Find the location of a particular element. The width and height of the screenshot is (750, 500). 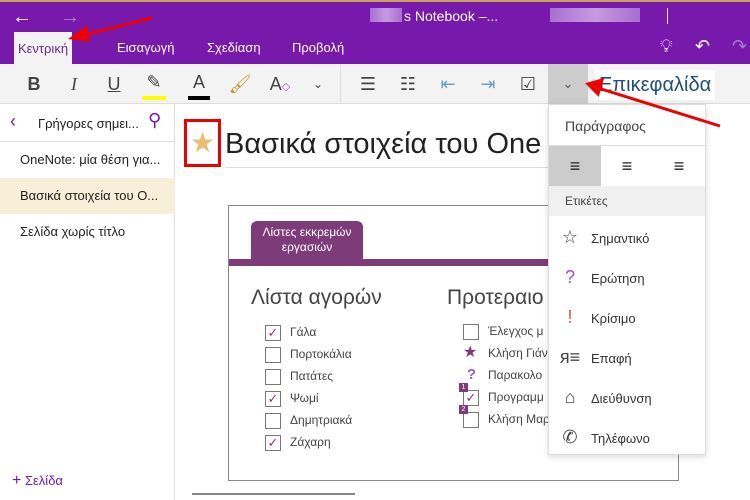

priority-item: ? Παρακολο is located at coordinates (506, 375).